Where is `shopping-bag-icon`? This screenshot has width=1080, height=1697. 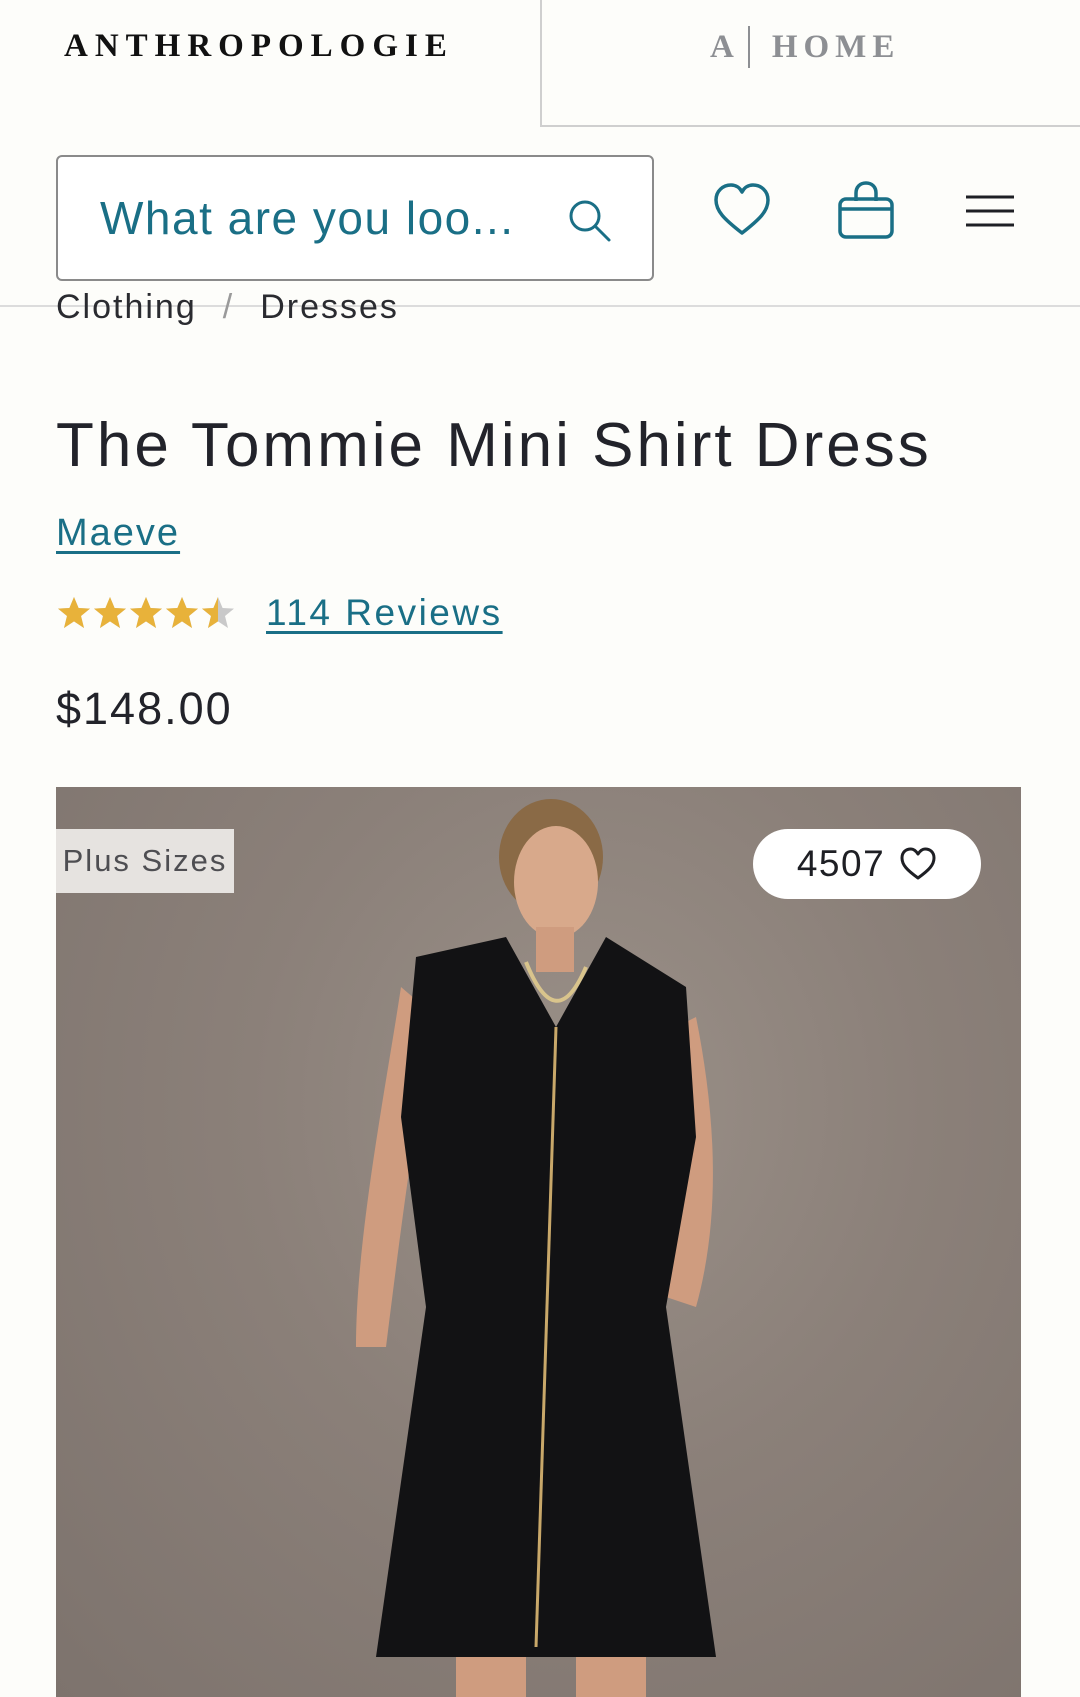
shopping-bag-icon is located at coordinates (866, 211).